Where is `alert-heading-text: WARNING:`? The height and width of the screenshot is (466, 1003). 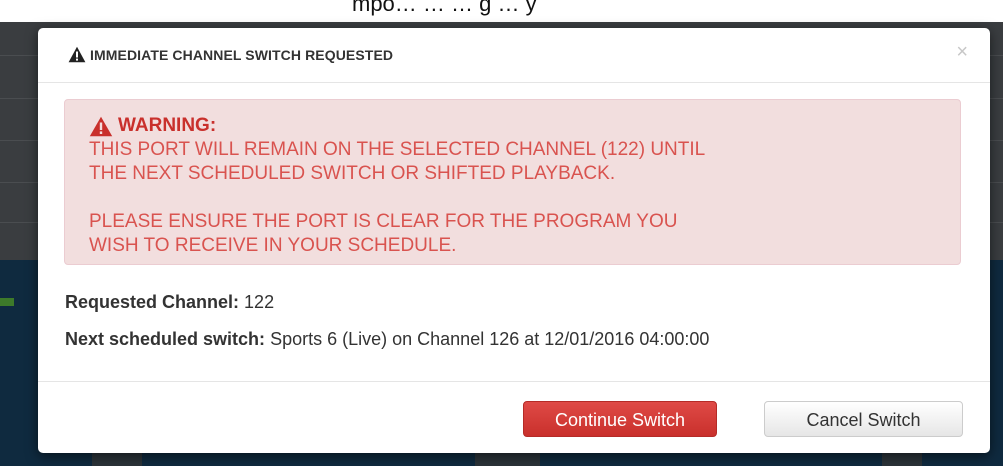
alert-heading-text: WARNING: is located at coordinates (167, 125).